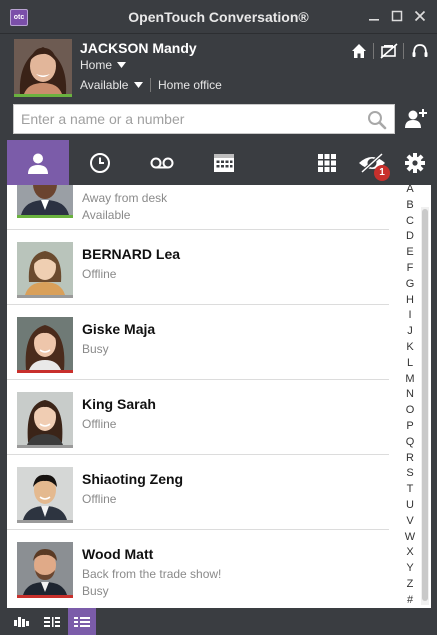 This screenshot has height=635, width=437. Describe the element at coordinates (119, 329) in the screenshot. I see `contact-name: Giske Maja` at that location.